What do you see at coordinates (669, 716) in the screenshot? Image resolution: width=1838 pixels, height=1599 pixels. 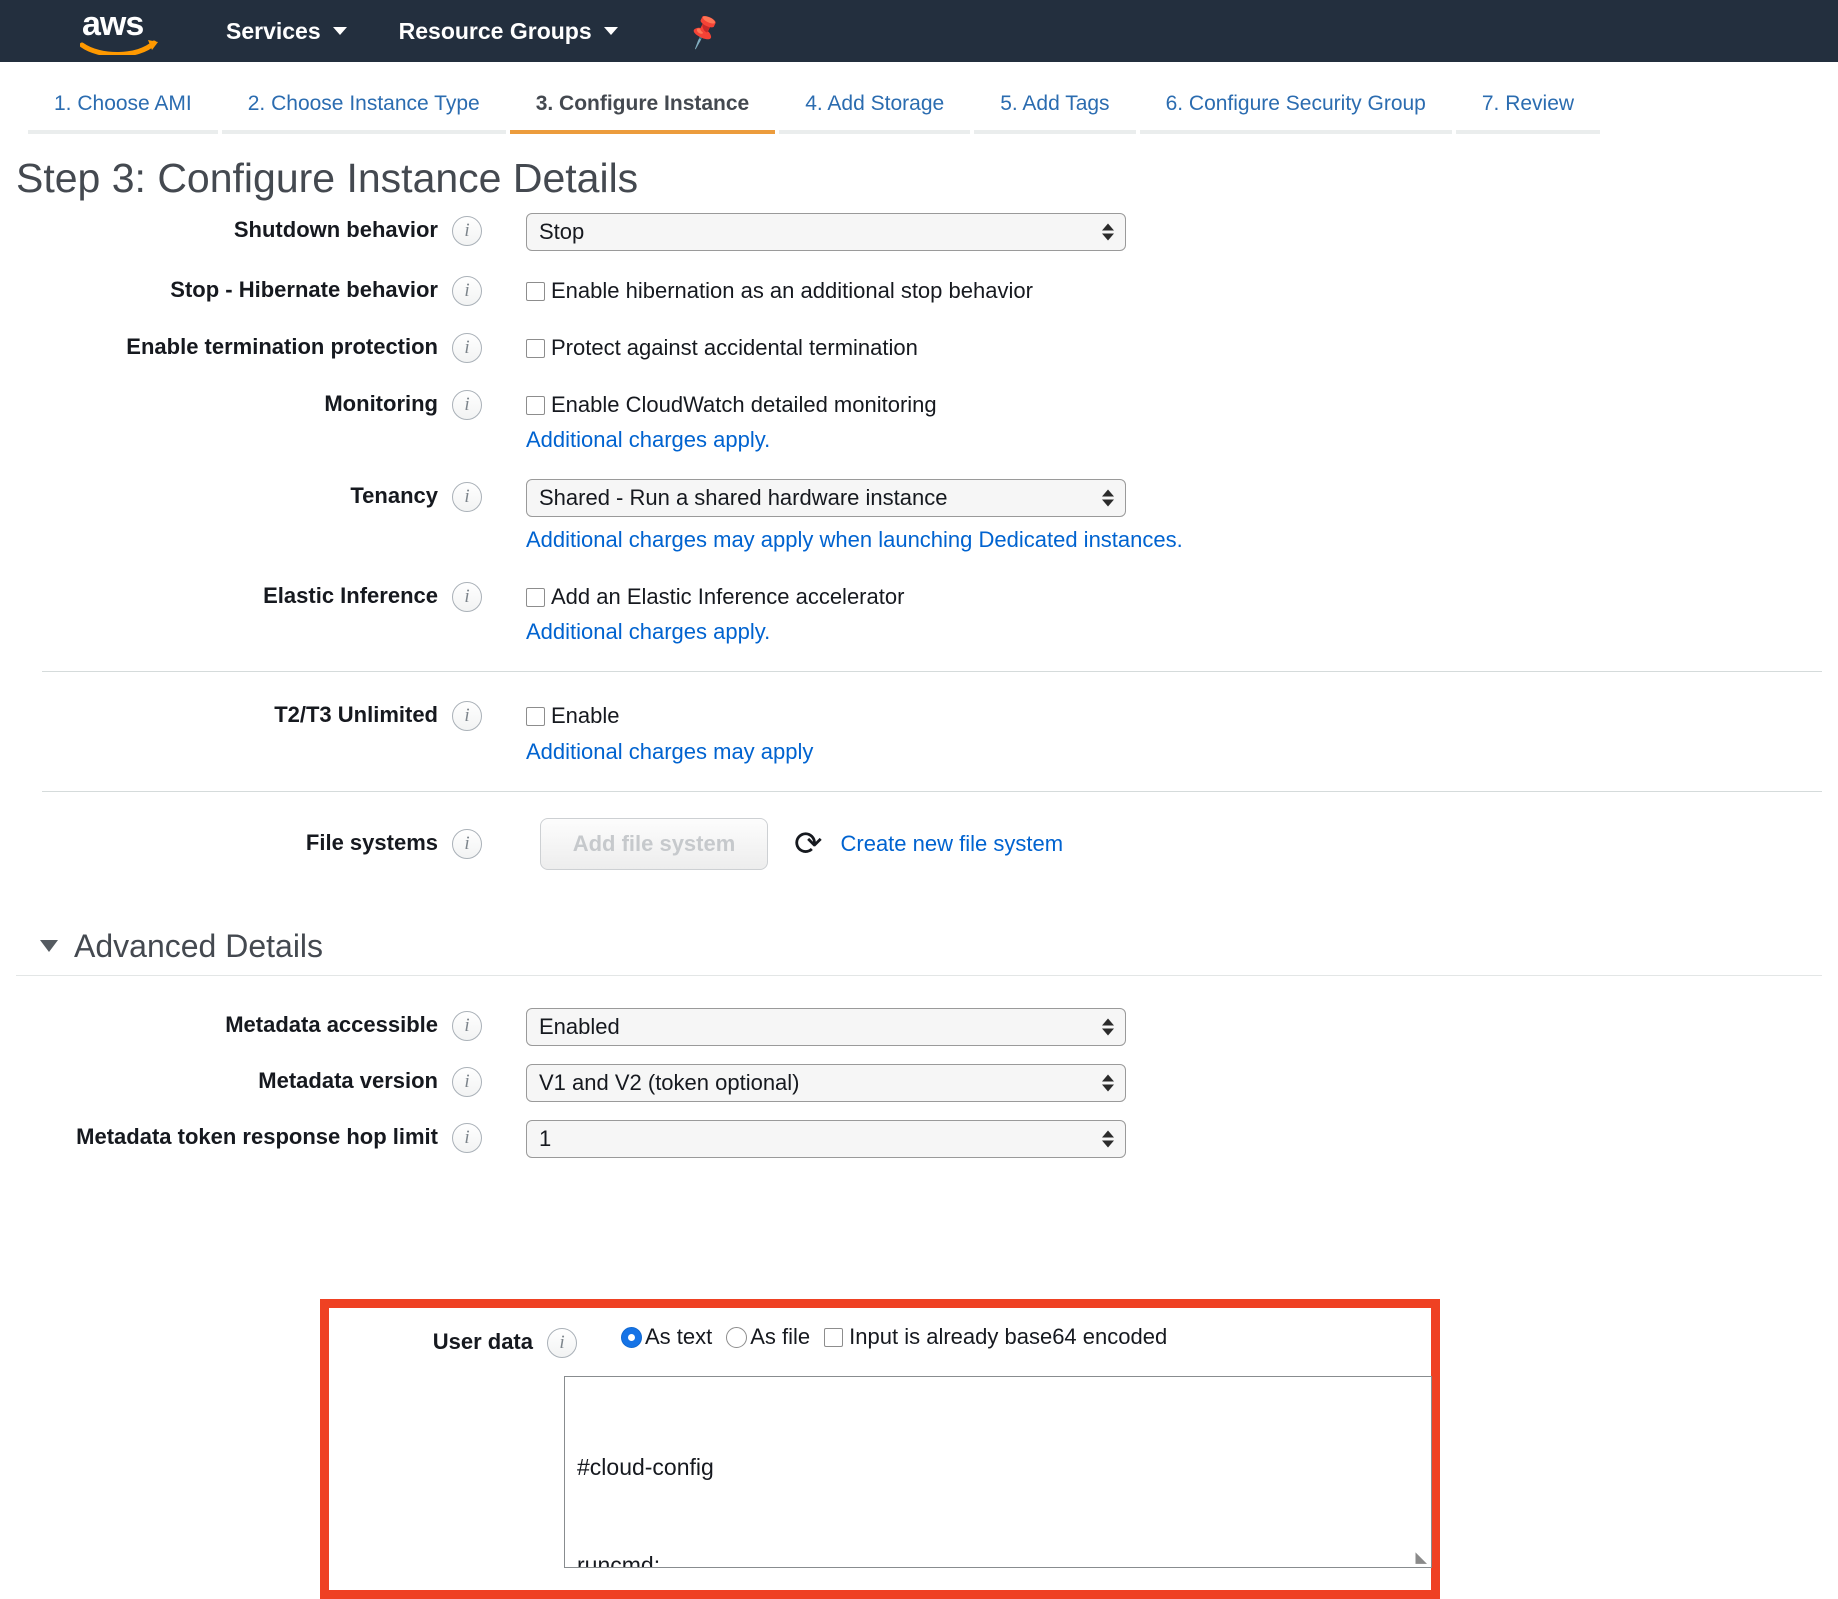 I see `t2-t3-unlimited-checkbox-row: Enable` at bounding box center [669, 716].